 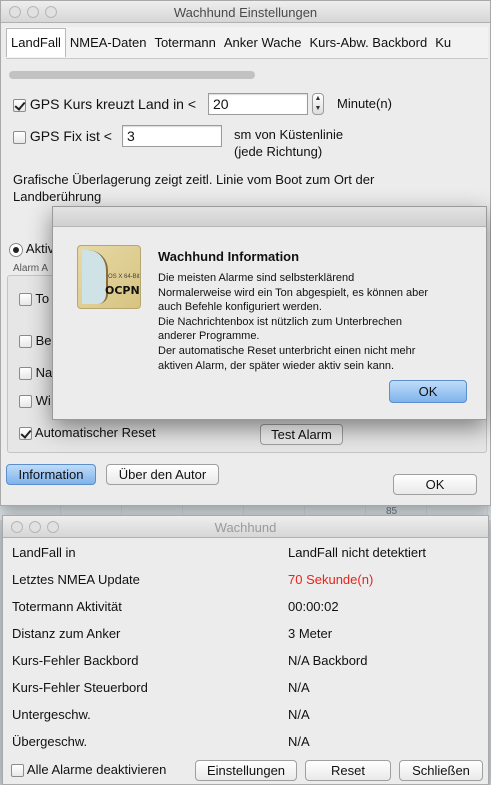 I want to click on window-title: Wachhund Einstellungen, so click(x=245, y=12).